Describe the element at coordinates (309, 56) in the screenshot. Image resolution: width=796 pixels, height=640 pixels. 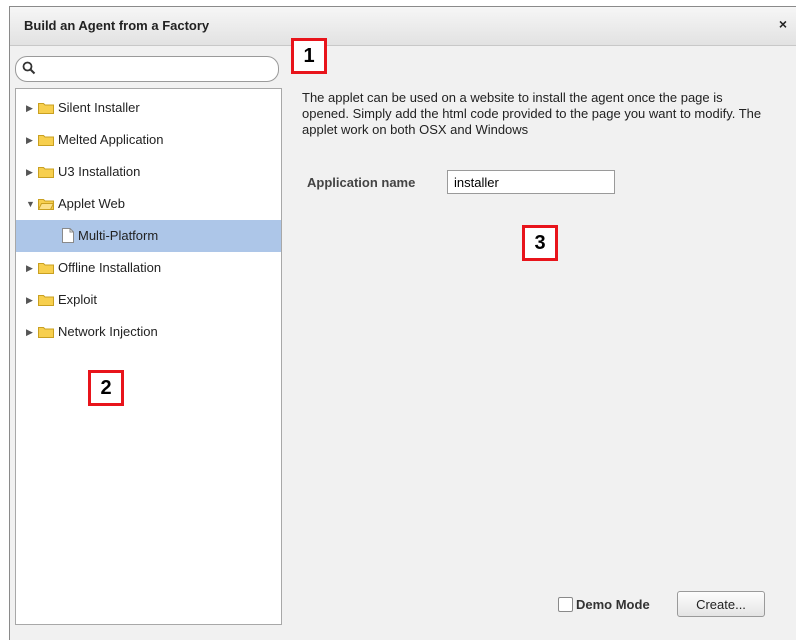
I see `callout-marker-1: 1` at that location.